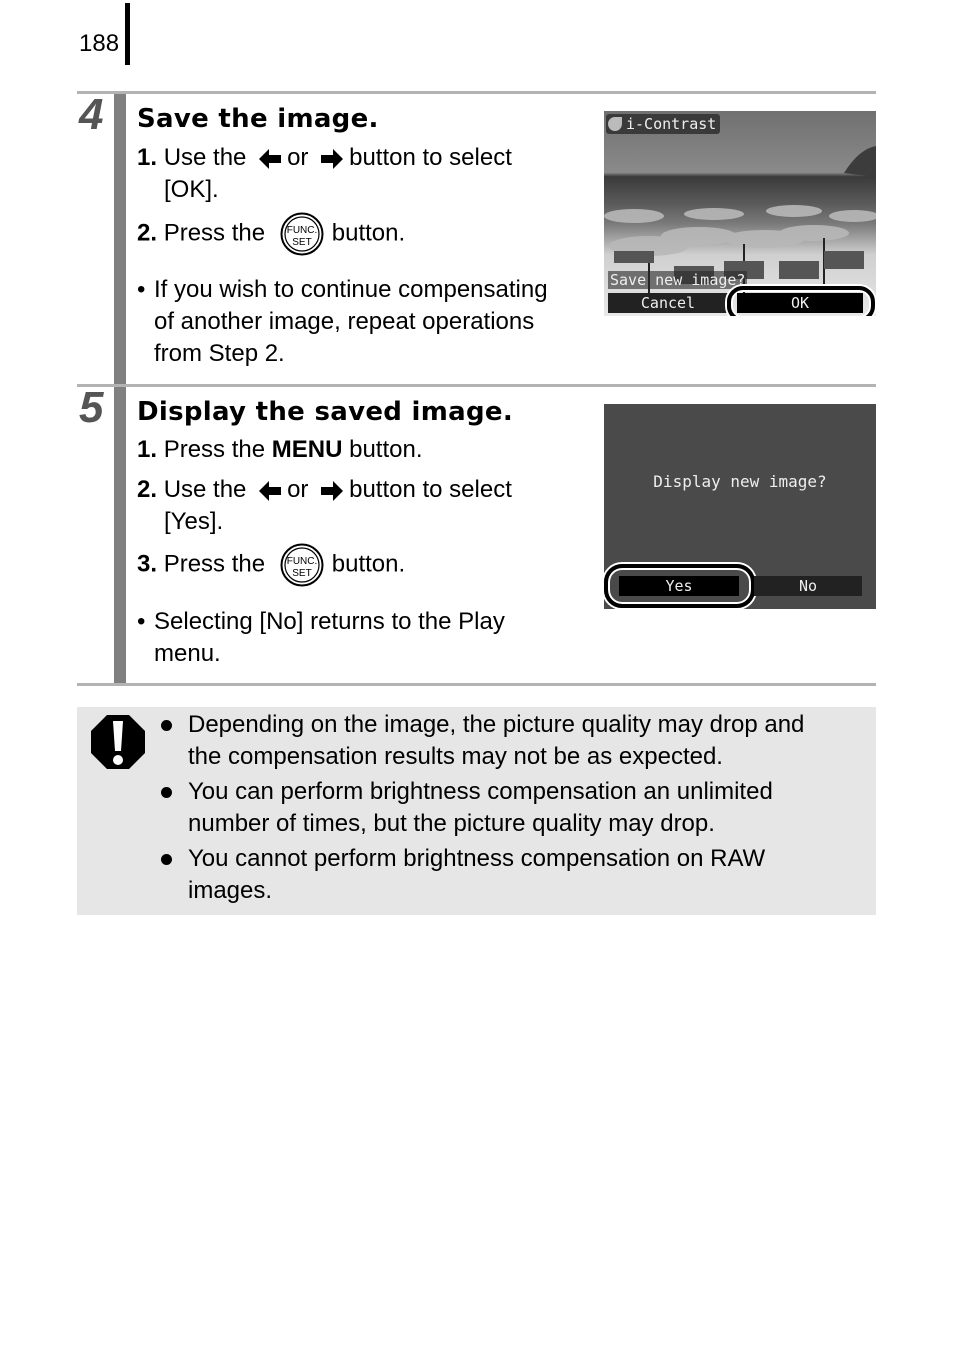 The width and height of the screenshot is (954, 1345). What do you see at coordinates (740, 481) in the screenshot?
I see `display-prompt: Display new image?` at bounding box center [740, 481].